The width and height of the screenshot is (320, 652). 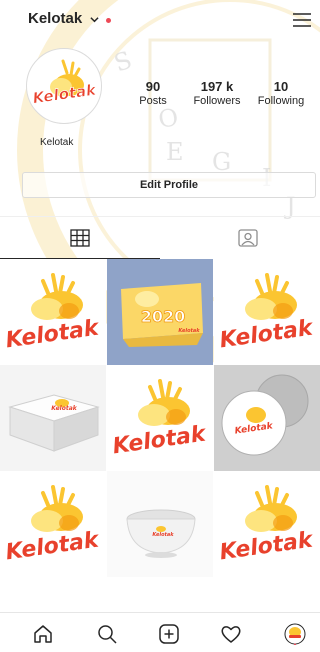 I want to click on profile-tabs, so click(x=160, y=237).